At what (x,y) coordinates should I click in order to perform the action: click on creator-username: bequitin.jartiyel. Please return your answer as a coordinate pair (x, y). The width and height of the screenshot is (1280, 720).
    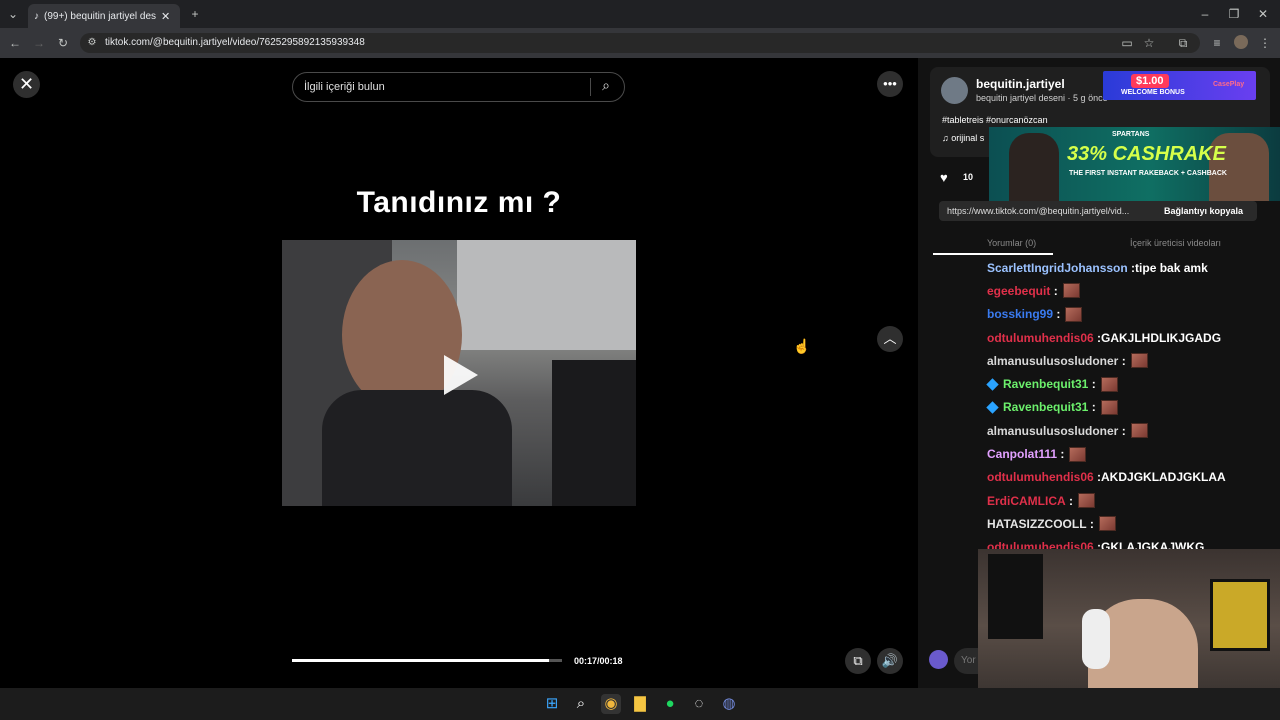
    Looking at the image, I should click on (1020, 84).